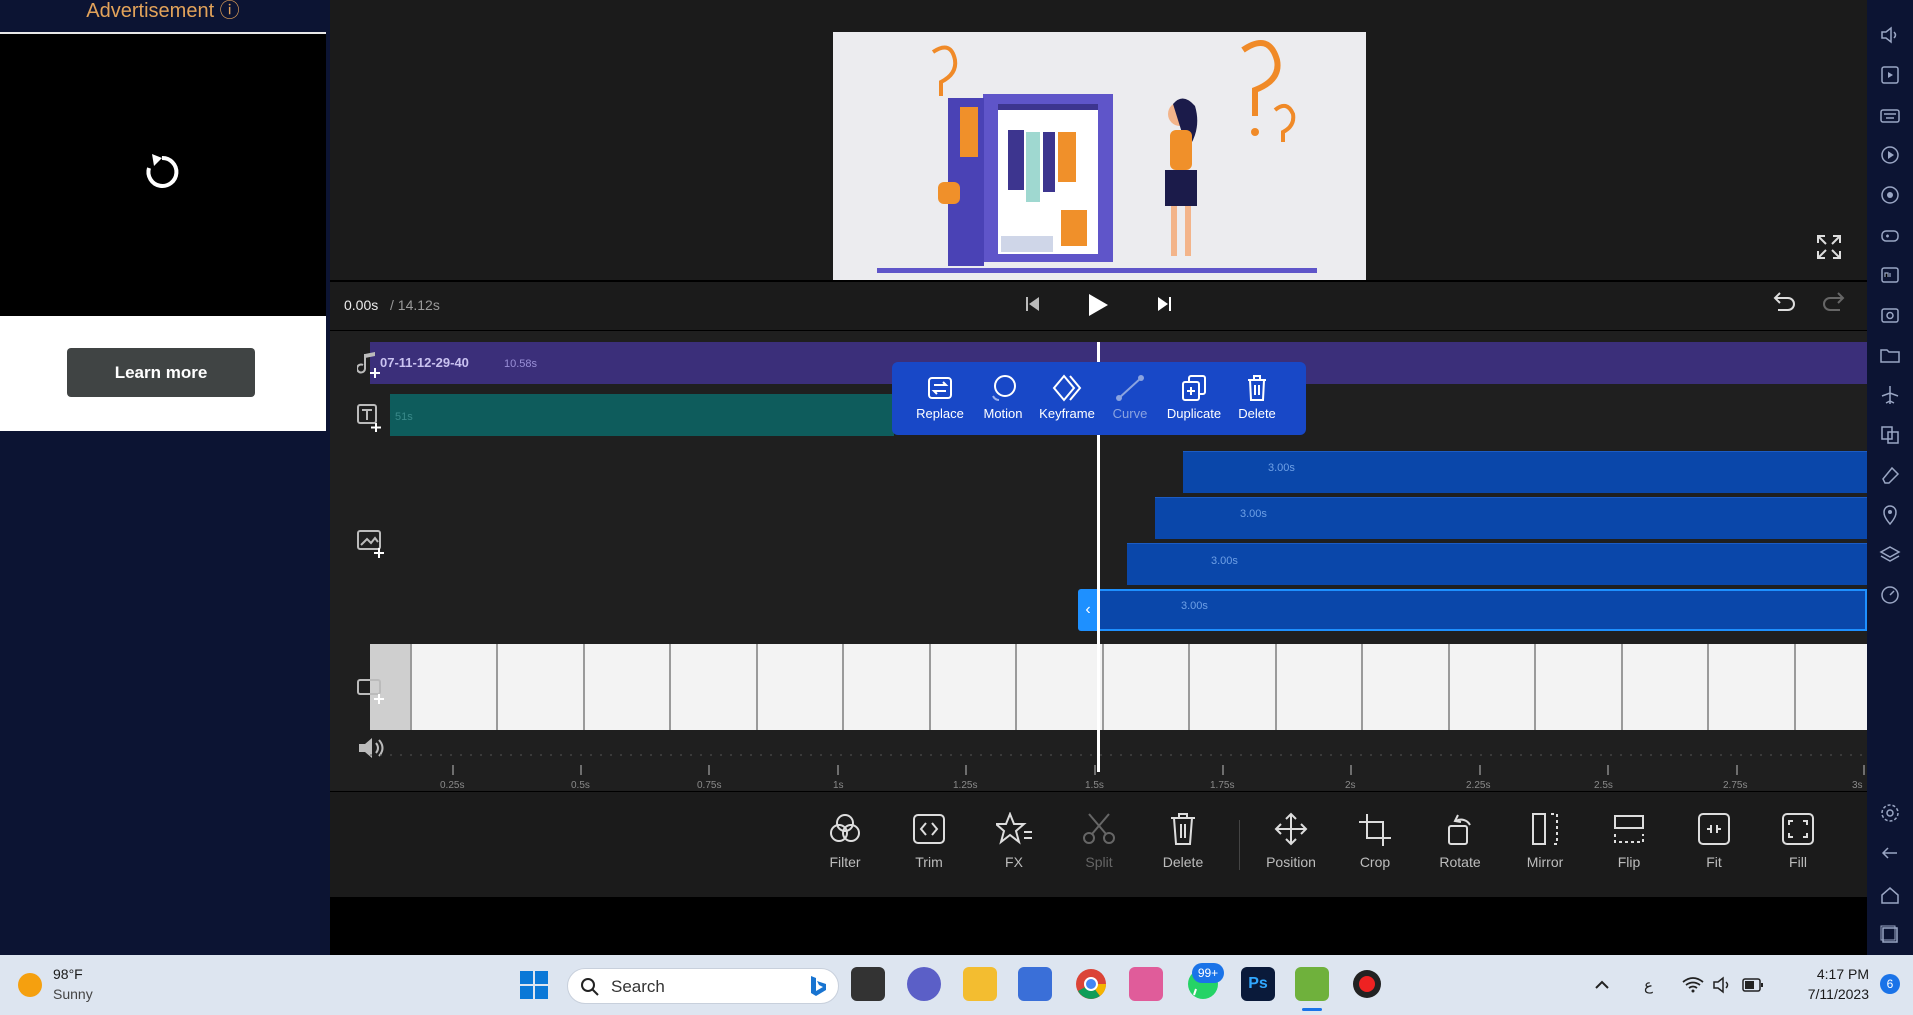  I want to click on chrome-icon, so click(1091, 984).